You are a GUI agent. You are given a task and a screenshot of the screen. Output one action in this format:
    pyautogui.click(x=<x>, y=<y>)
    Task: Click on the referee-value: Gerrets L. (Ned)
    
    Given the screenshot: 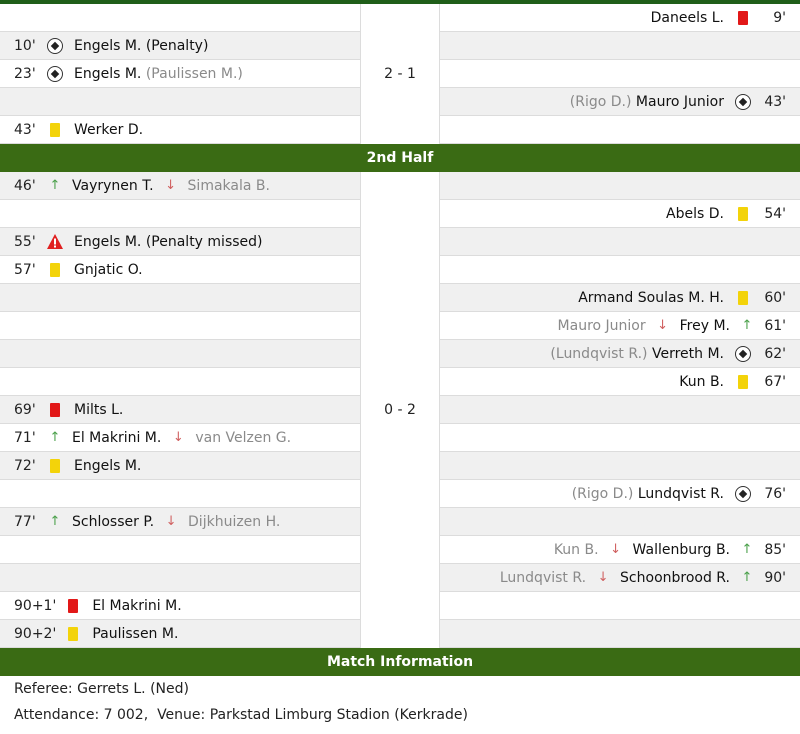 What is the action you would take?
    pyautogui.click(x=133, y=689)
    